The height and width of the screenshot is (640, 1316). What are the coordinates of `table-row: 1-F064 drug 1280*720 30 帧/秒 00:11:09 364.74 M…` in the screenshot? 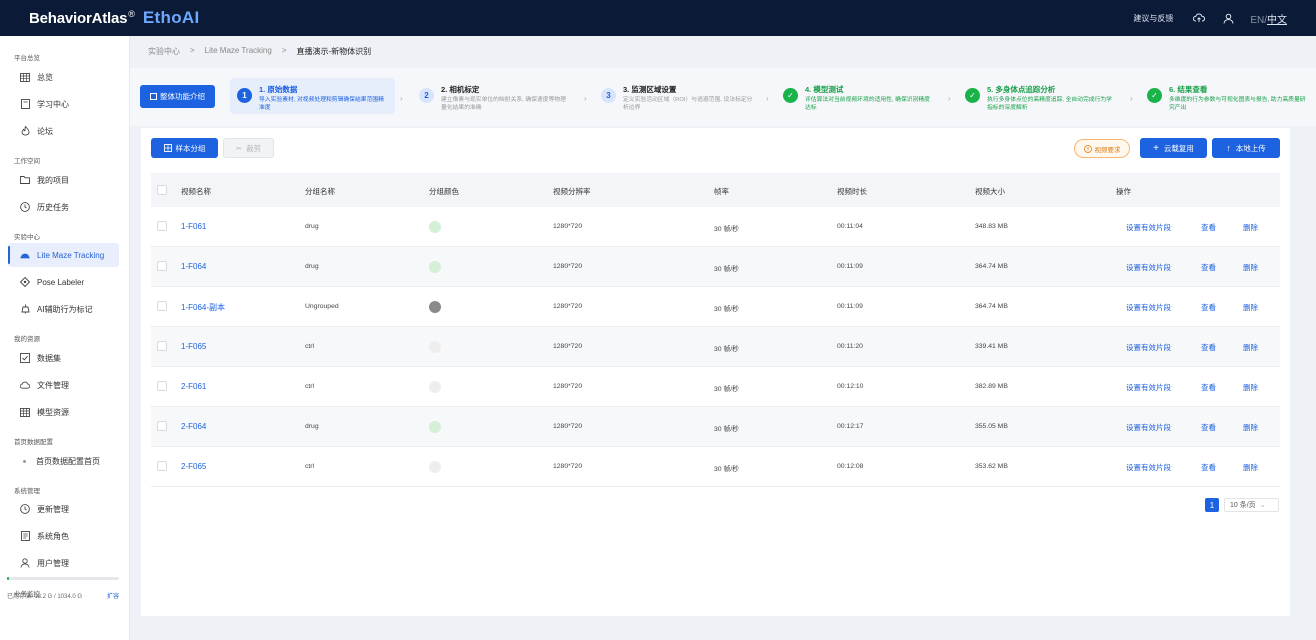 It's located at (715, 267).